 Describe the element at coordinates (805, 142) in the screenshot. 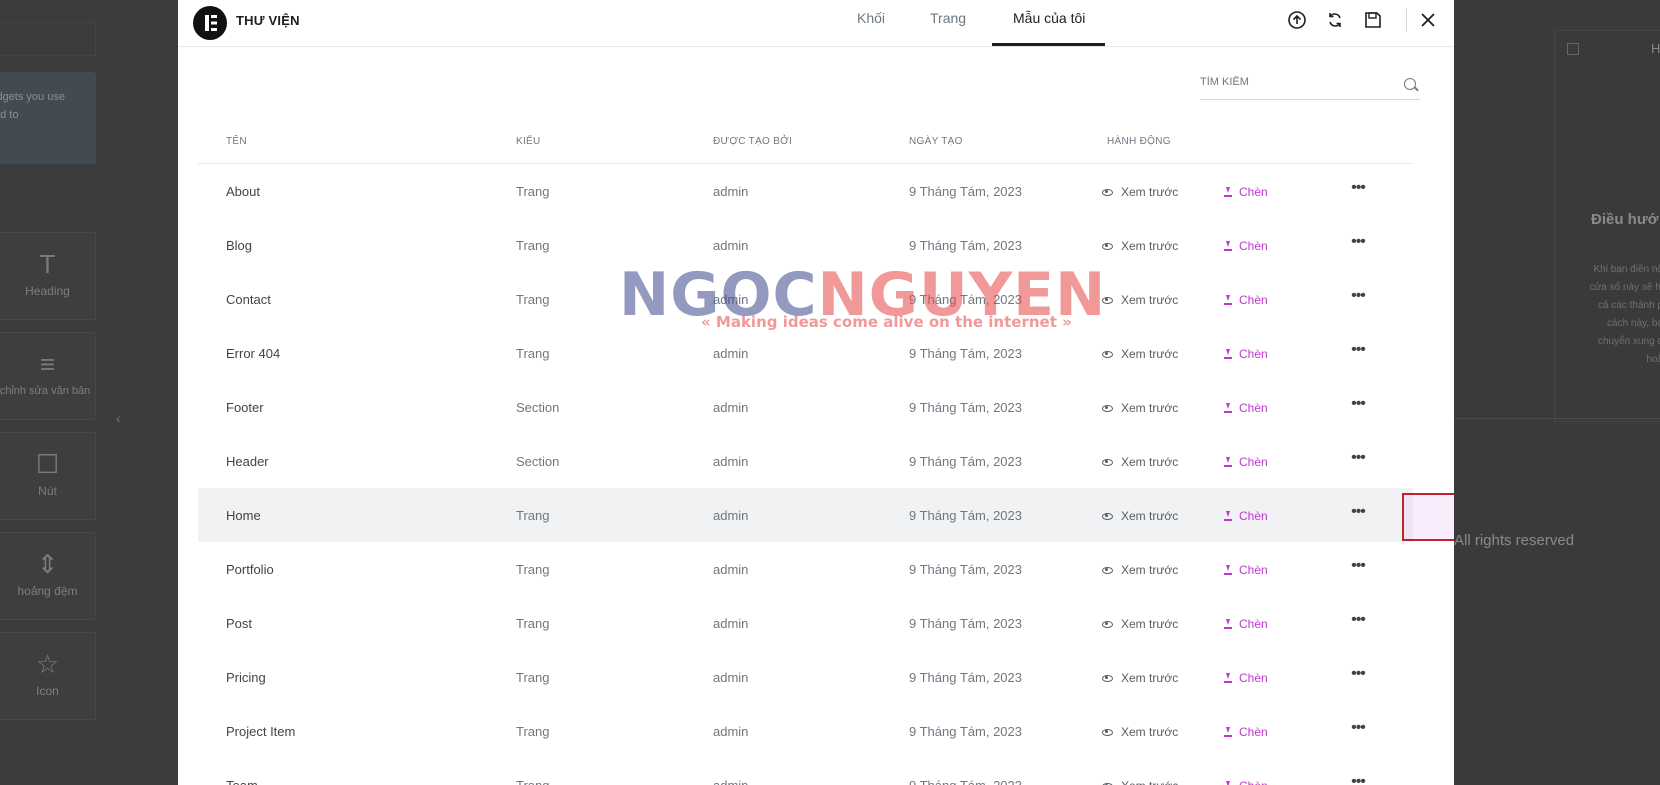

I see `table-header: Tên Kiểu Được tạo bởi Ngày tạo Hành động` at that location.